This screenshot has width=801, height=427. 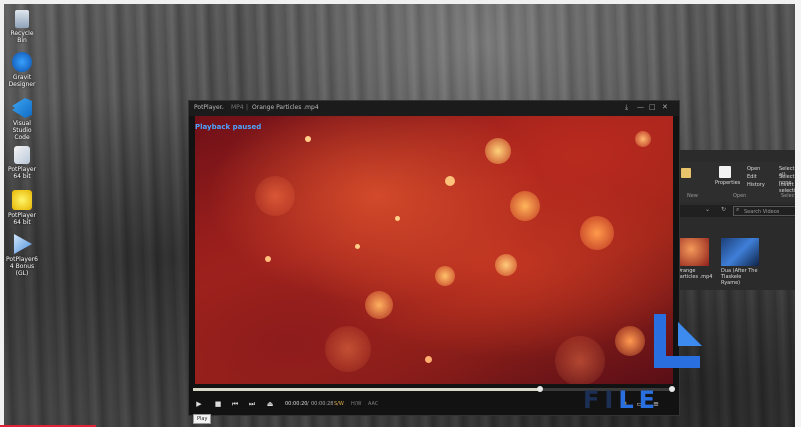 What do you see at coordinates (639, 400) in the screenshot?
I see `watermark-text-right: LE` at bounding box center [639, 400].